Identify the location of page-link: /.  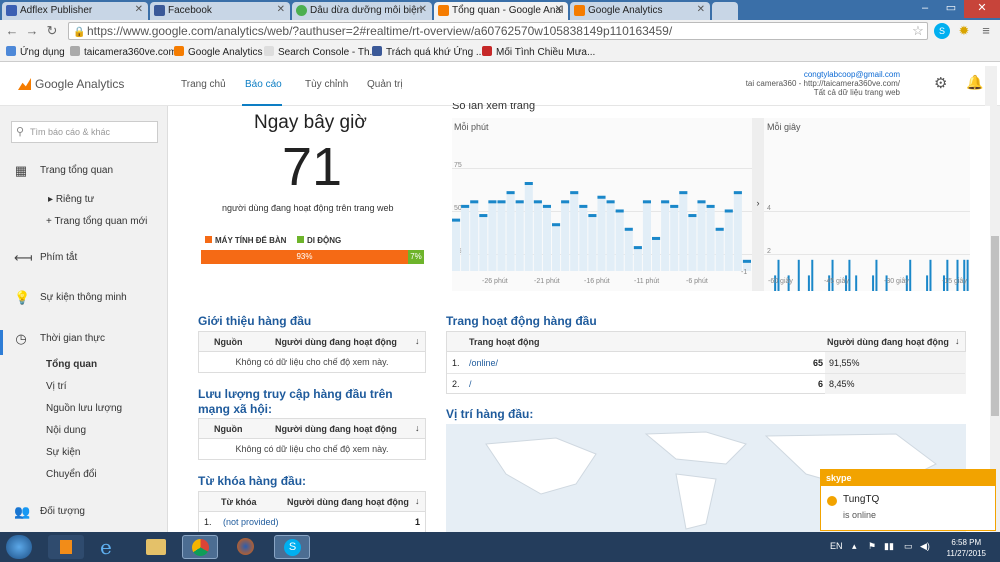
(470, 384).